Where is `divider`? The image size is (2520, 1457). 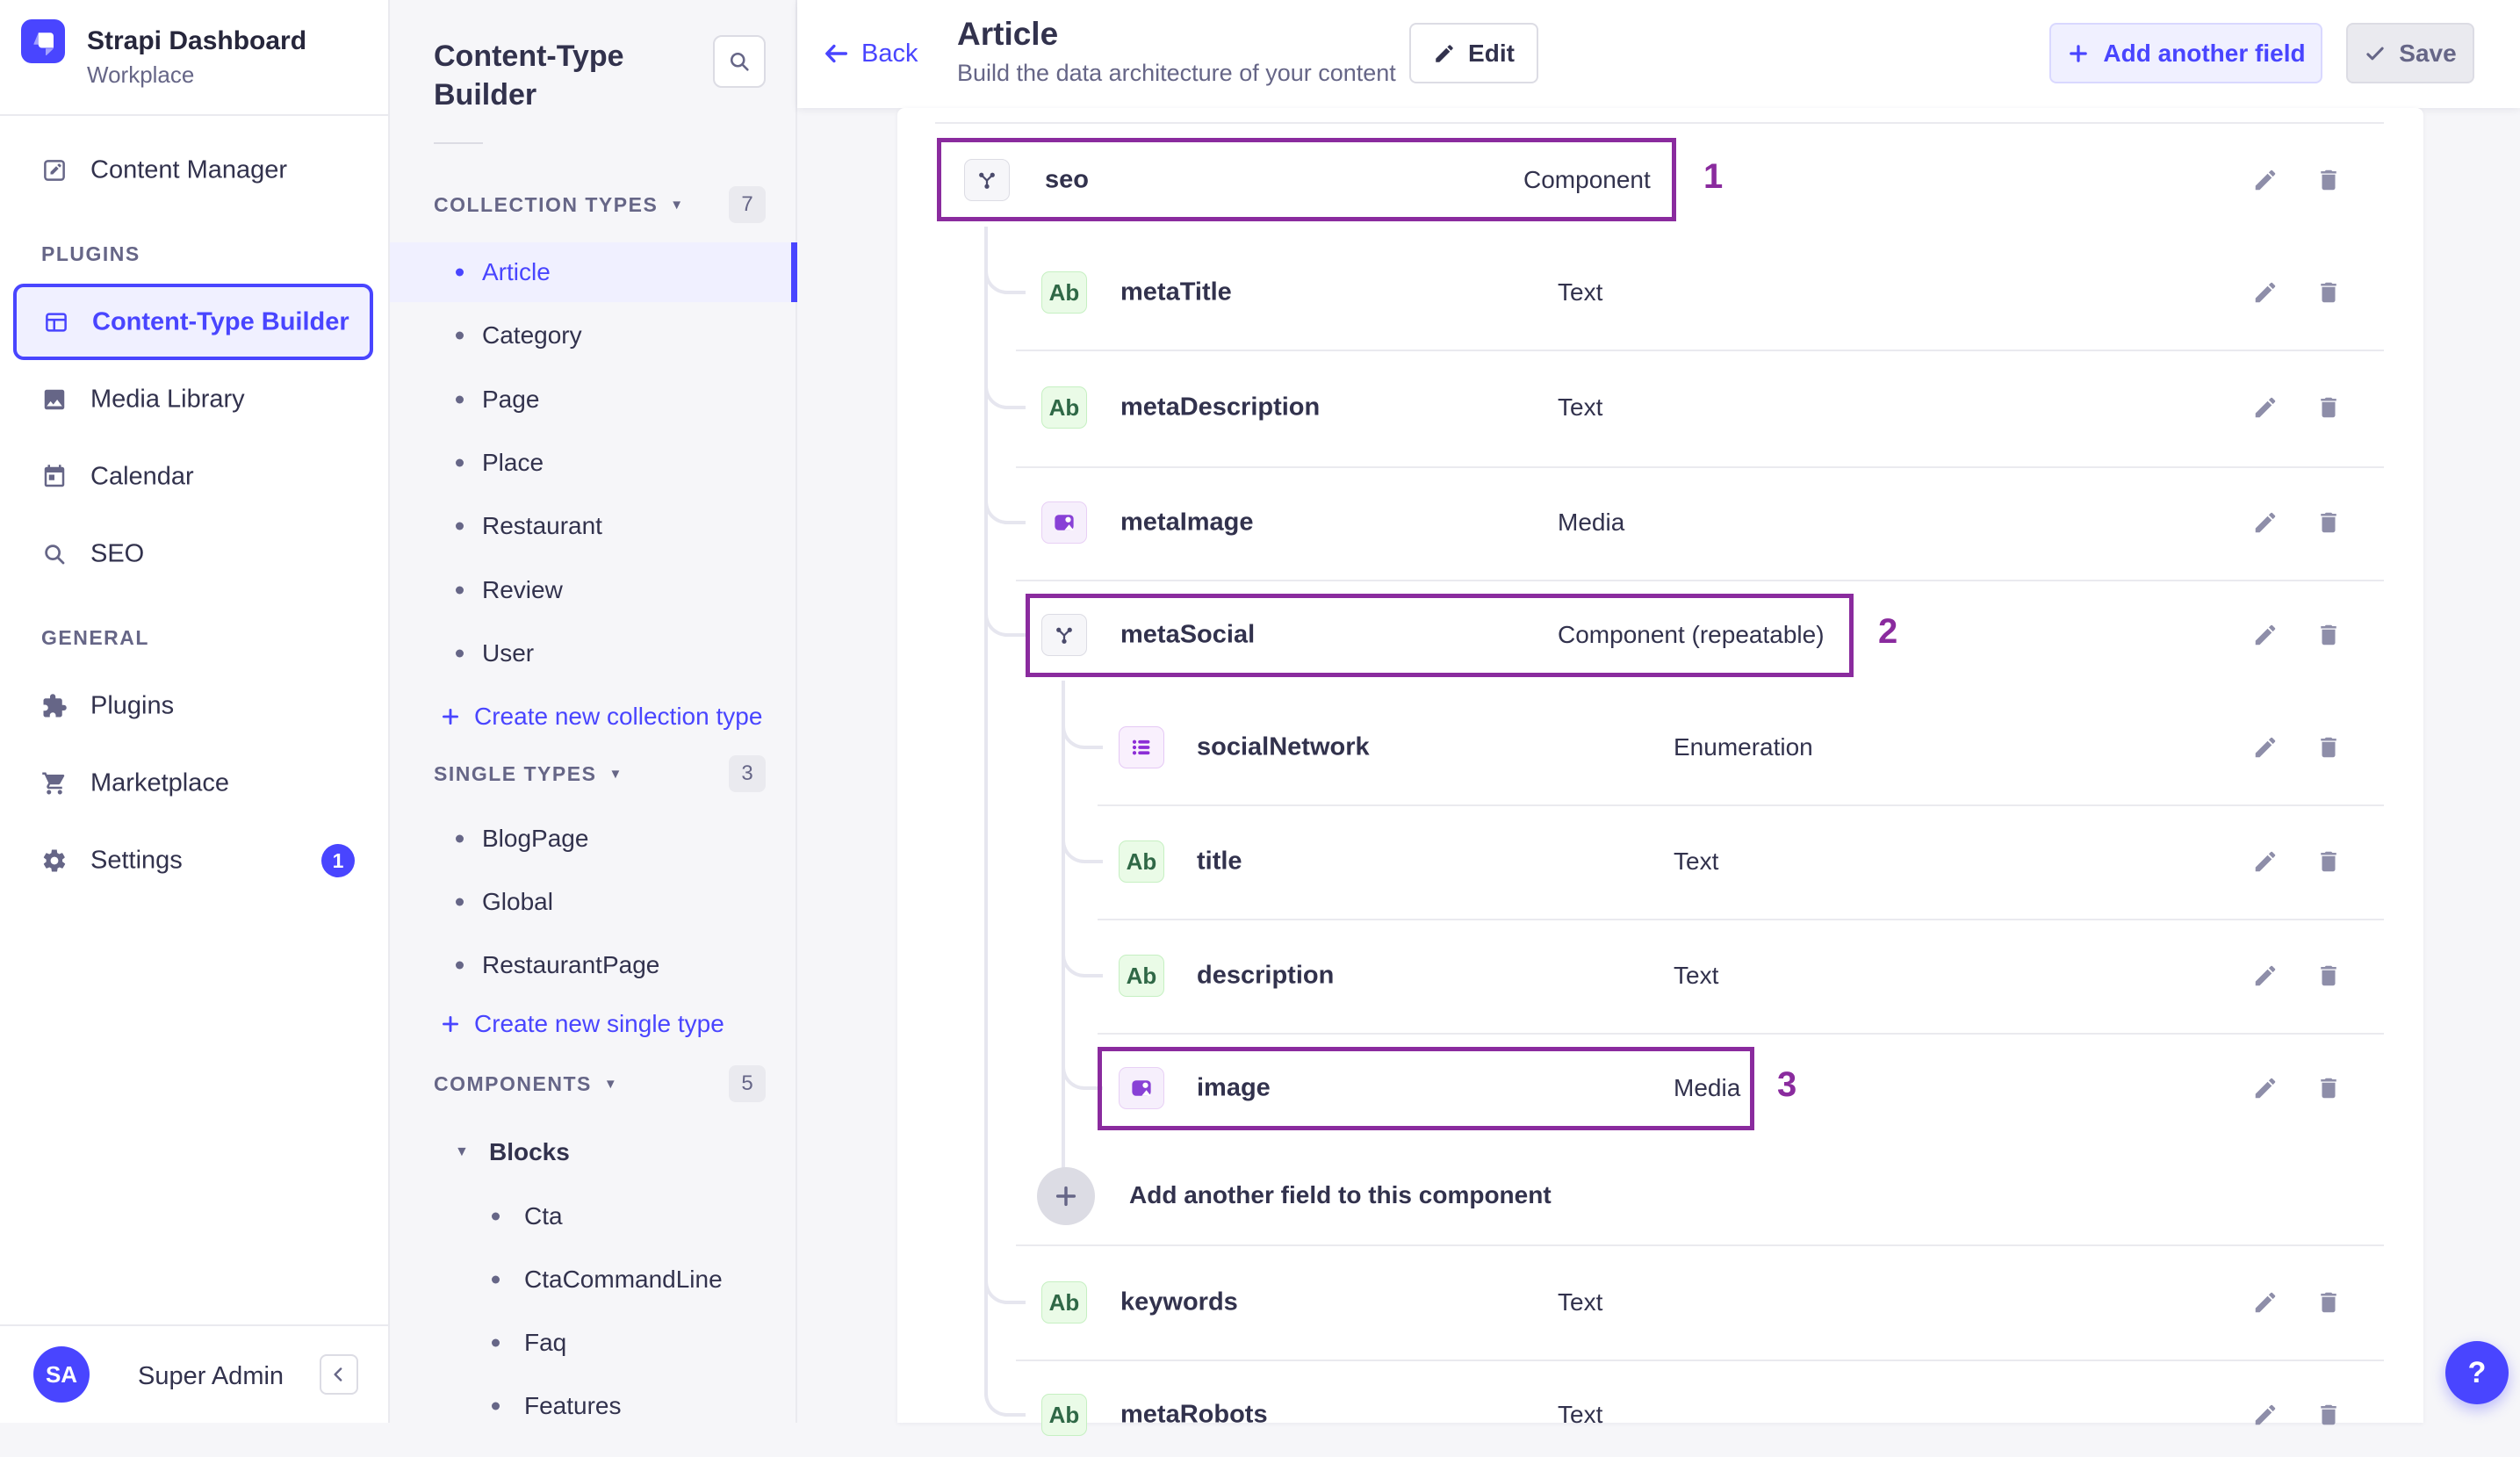
divider is located at coordinates (195, 115).